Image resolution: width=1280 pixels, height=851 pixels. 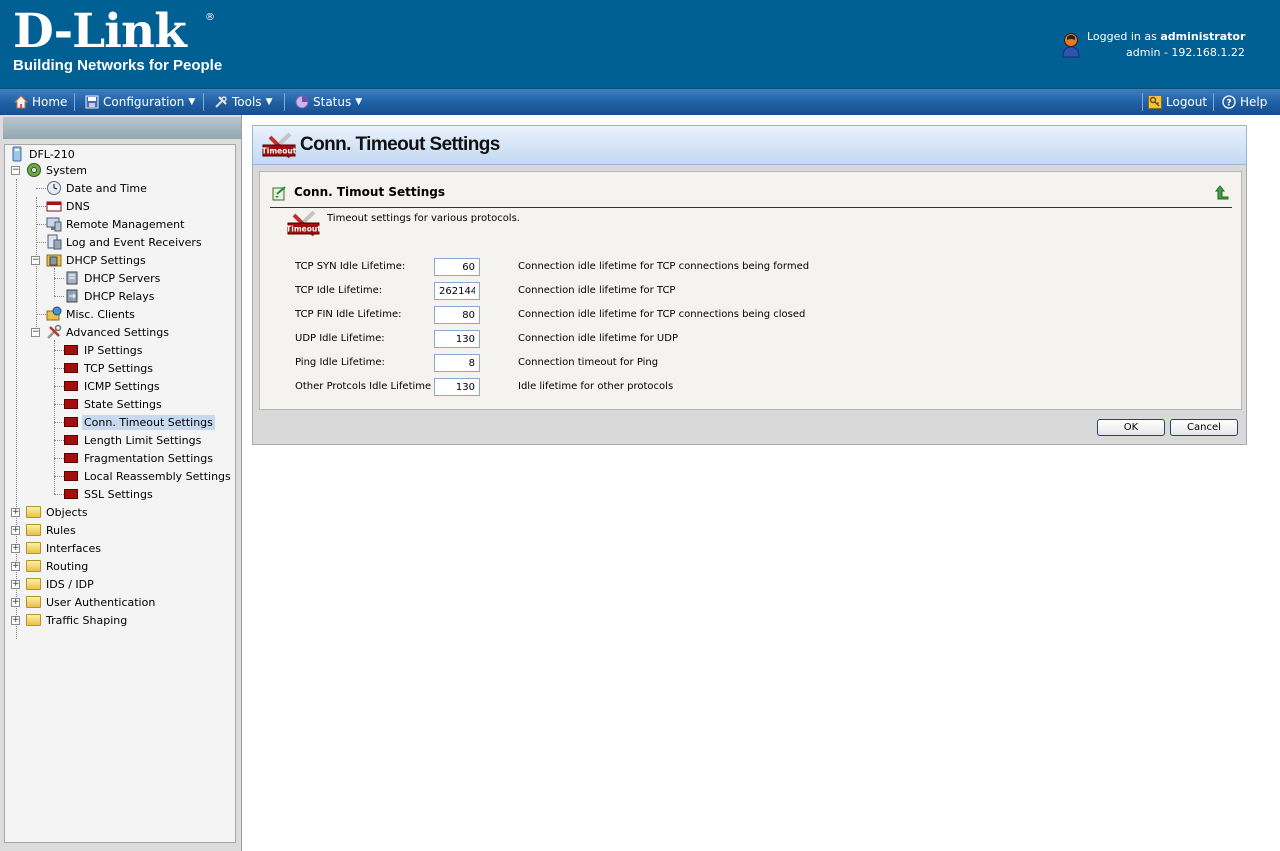 What do you see at coordinates (57, 170) in the screenshot?
I see `tree-item-system: System` at bounding box center [57, 170].